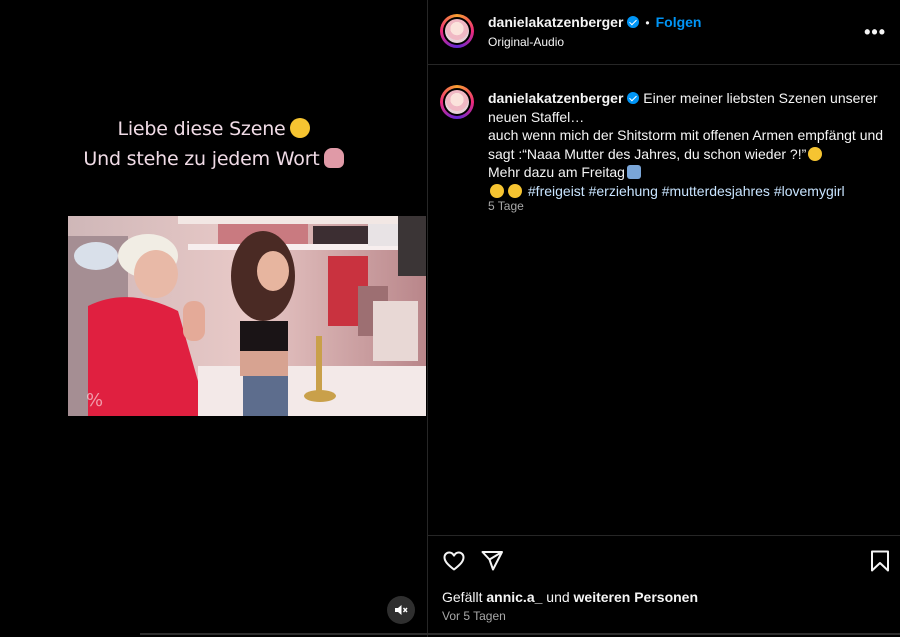  What do you see at coordinates (333, 158) in the screenshot?
I see `person-gesturing-emoji-icon` at bounding box center [333, 158].